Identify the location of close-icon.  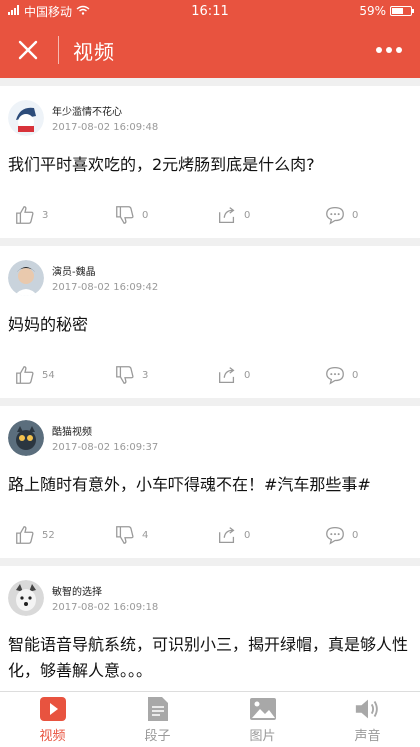
(28, 50).